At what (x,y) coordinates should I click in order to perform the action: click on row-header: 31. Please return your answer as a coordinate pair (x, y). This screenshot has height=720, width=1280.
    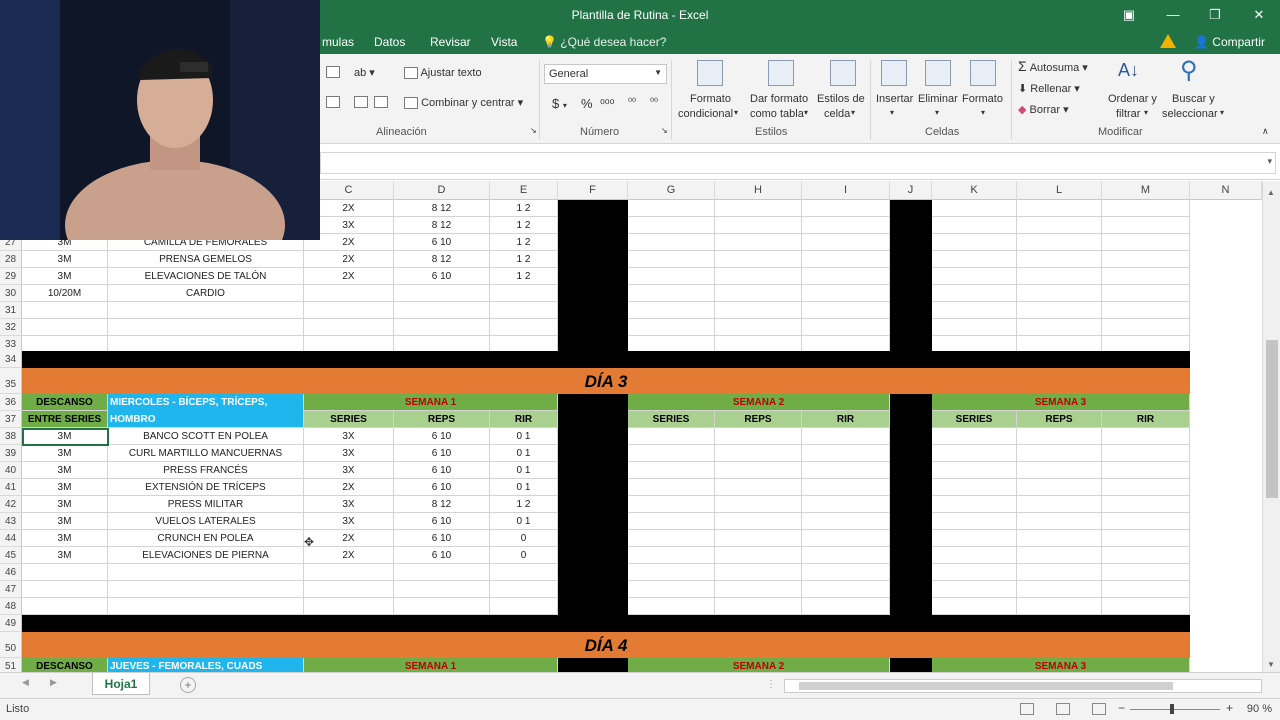
    Looking at the image, I should click on (11, 310).